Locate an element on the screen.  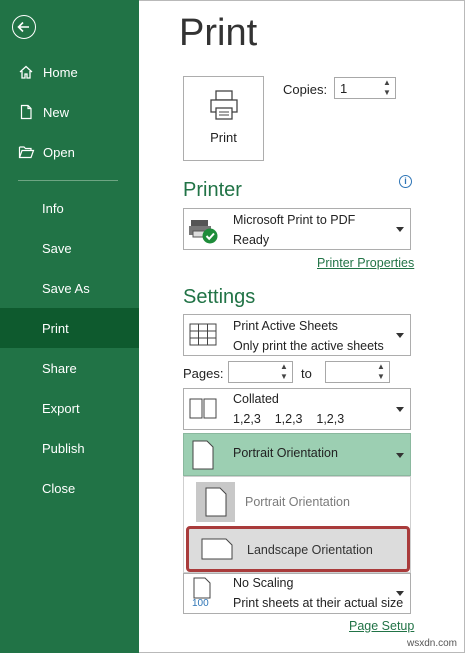
sidebar-item-close: Close is located at coordinates (69, 488).